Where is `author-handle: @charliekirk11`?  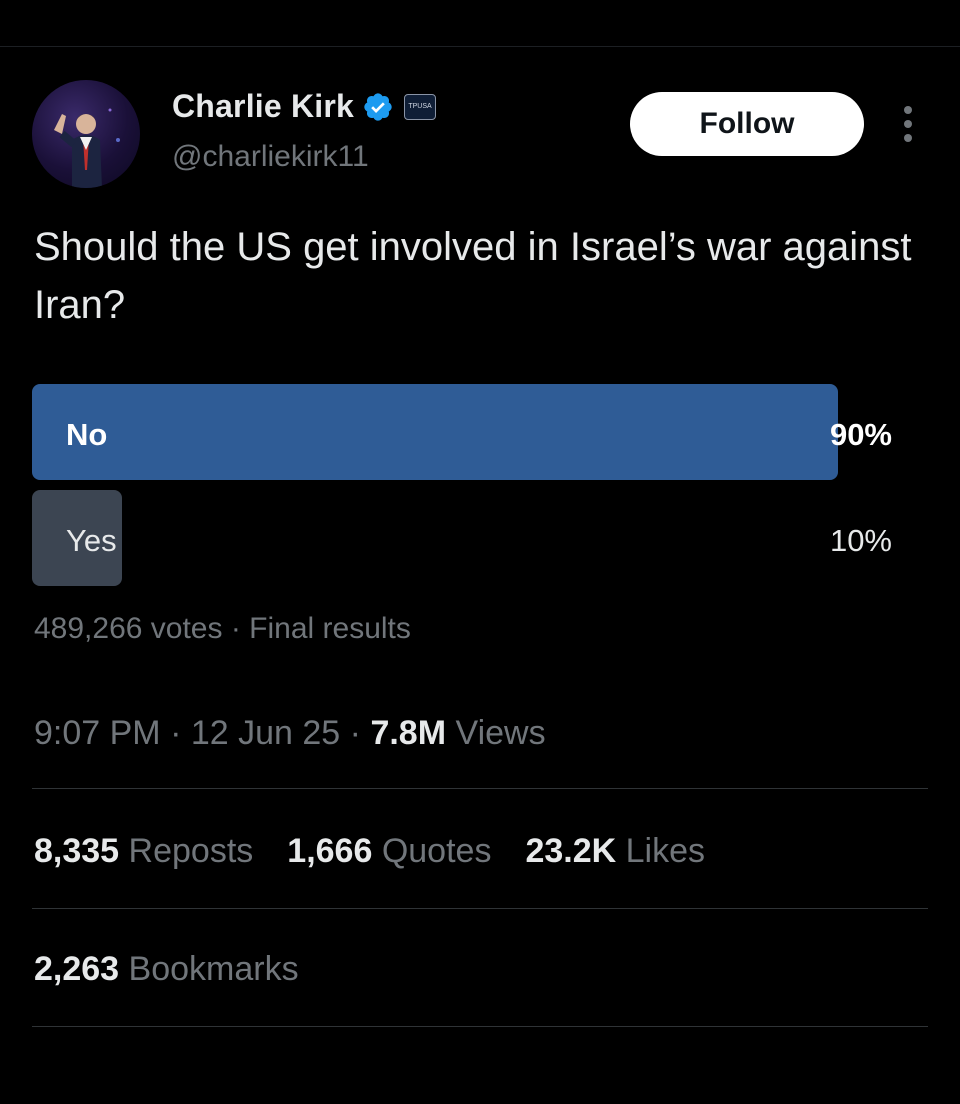 author-handle: @charliekirk11 is located at coordinates (270, 157).